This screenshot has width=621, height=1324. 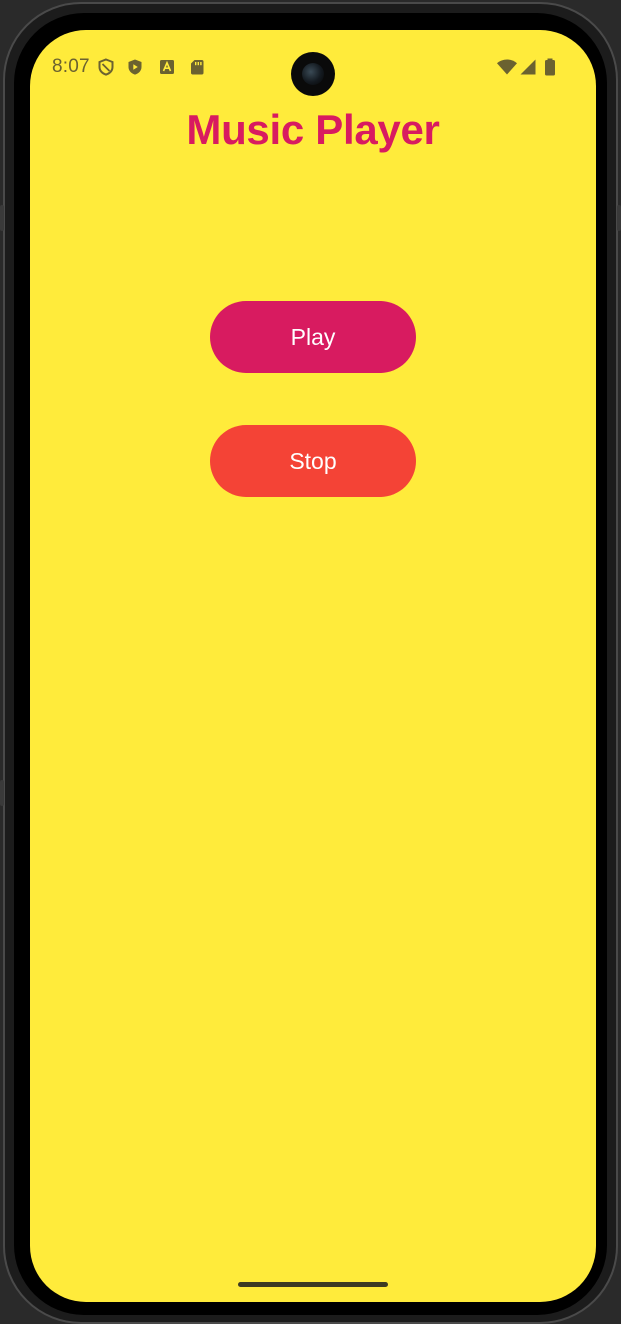 What do you see at coordinates (106, 67) in the screenshot?
I see `shield-outline-icon` at bounding box center [106, 67].